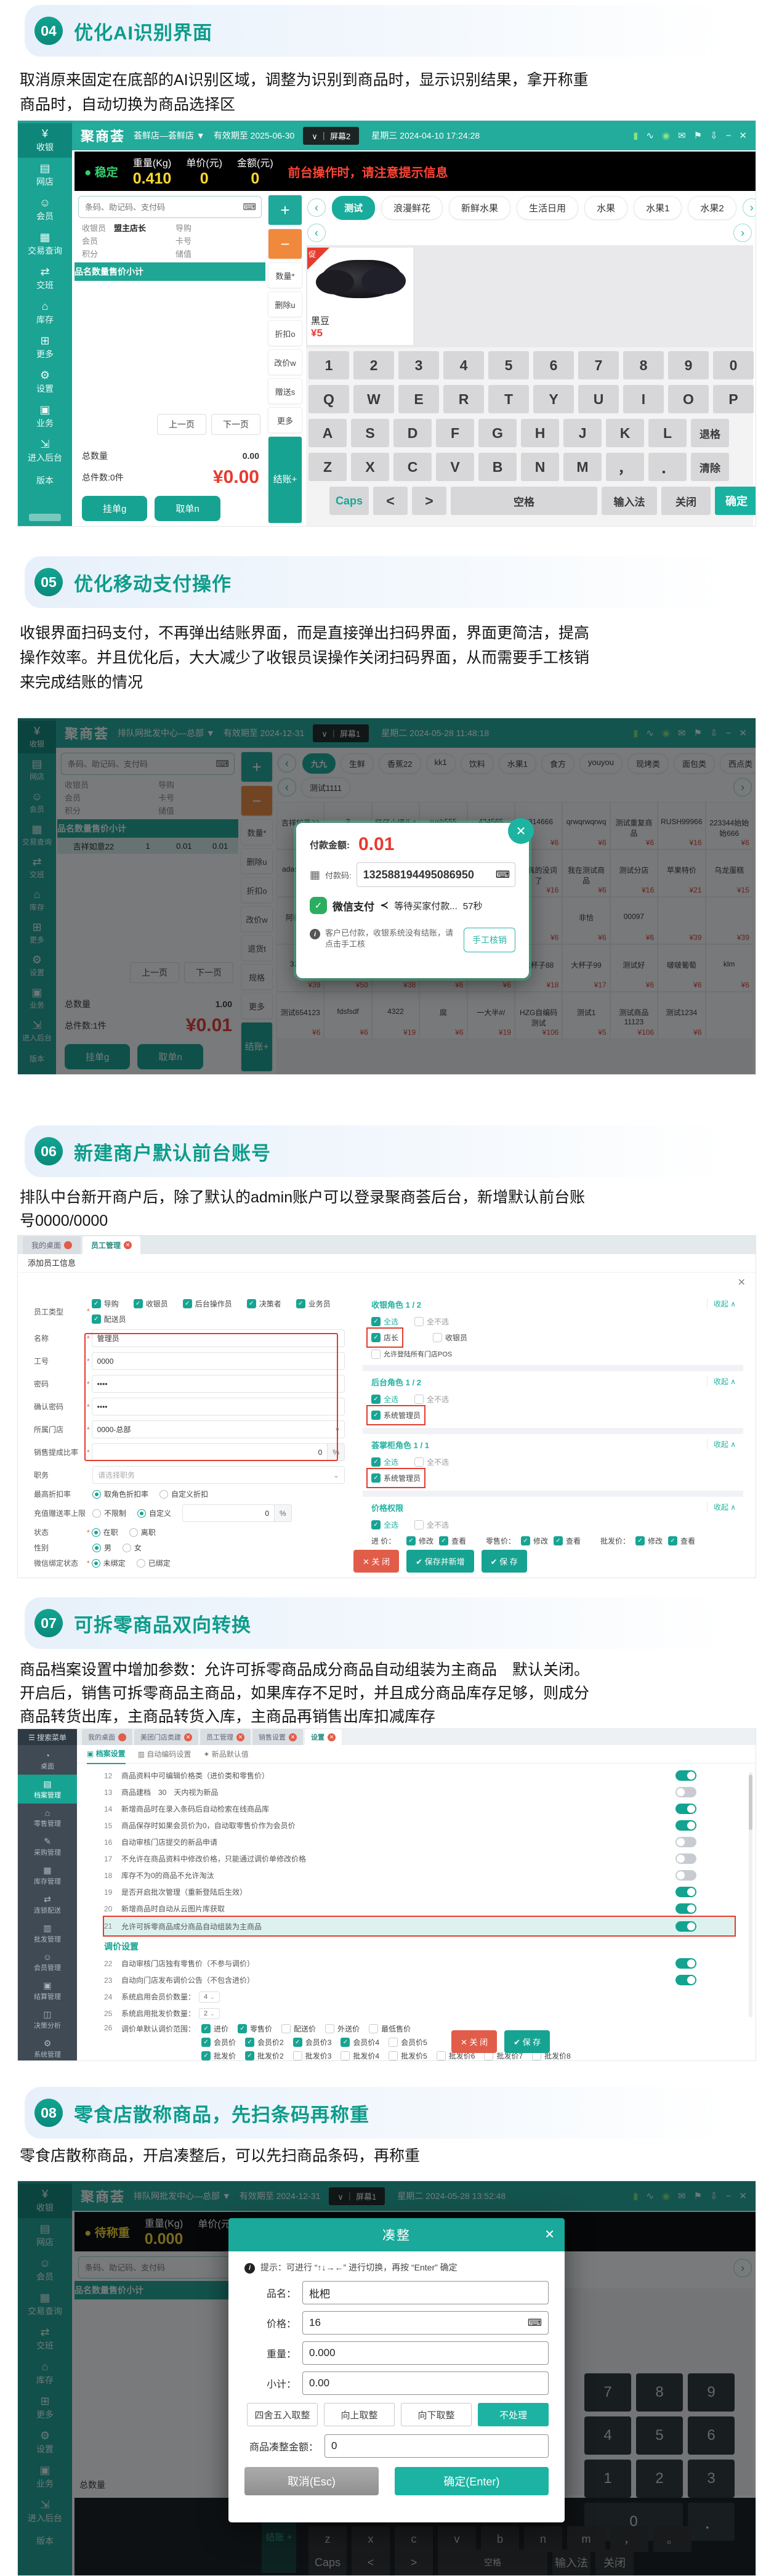  Describe the element at coordinates (47, 1934) in the screenshot. I see `sidebar-item: ▥ 批发管理` at that location.